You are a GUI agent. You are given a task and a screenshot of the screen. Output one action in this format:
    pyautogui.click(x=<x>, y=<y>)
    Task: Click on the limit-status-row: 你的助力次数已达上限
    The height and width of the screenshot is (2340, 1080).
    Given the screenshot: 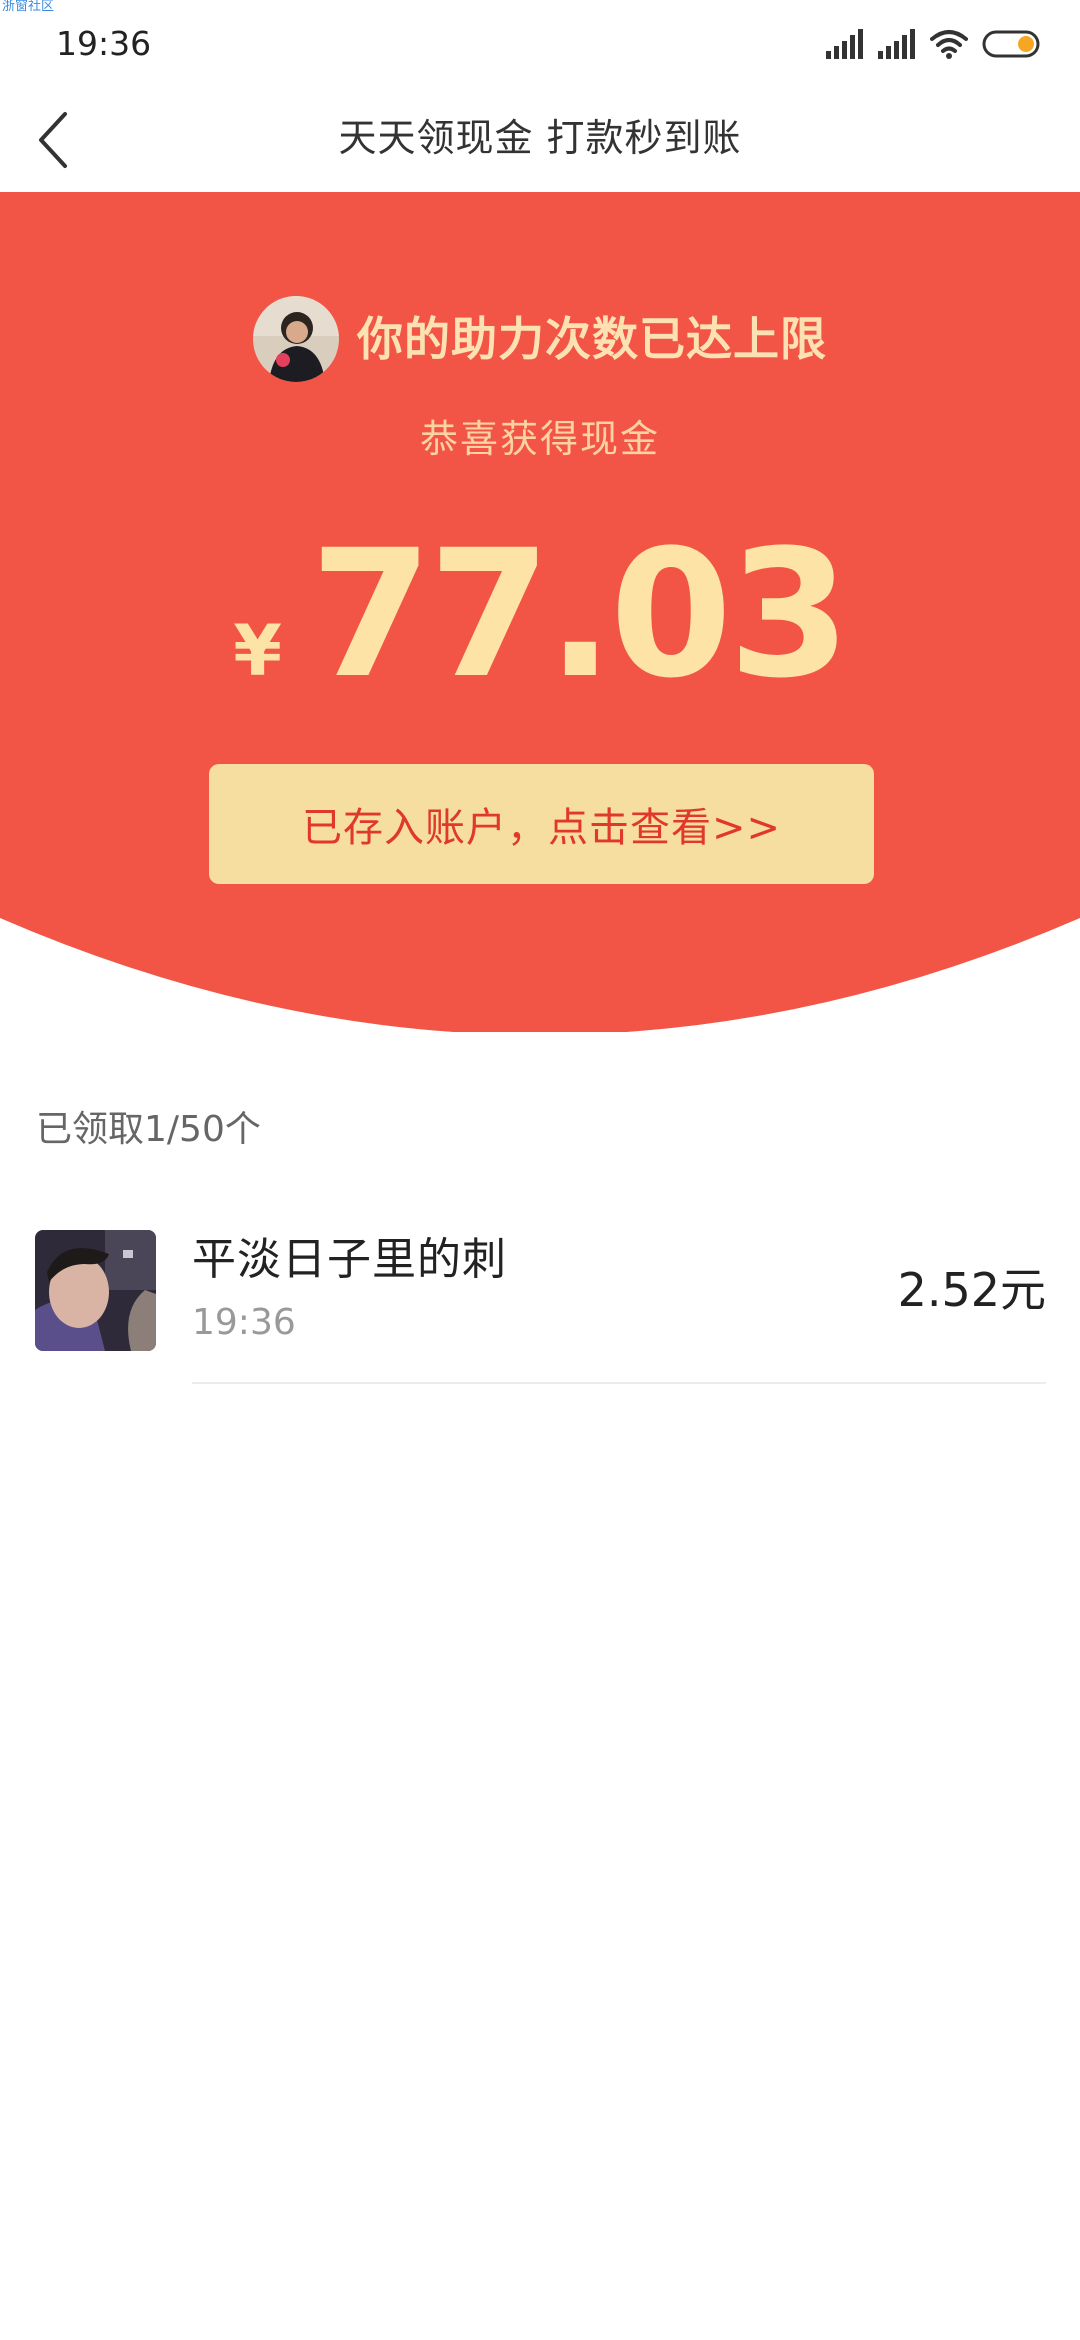 What is the action you would take?
    pyautogui.click(x=540, y=339)
    